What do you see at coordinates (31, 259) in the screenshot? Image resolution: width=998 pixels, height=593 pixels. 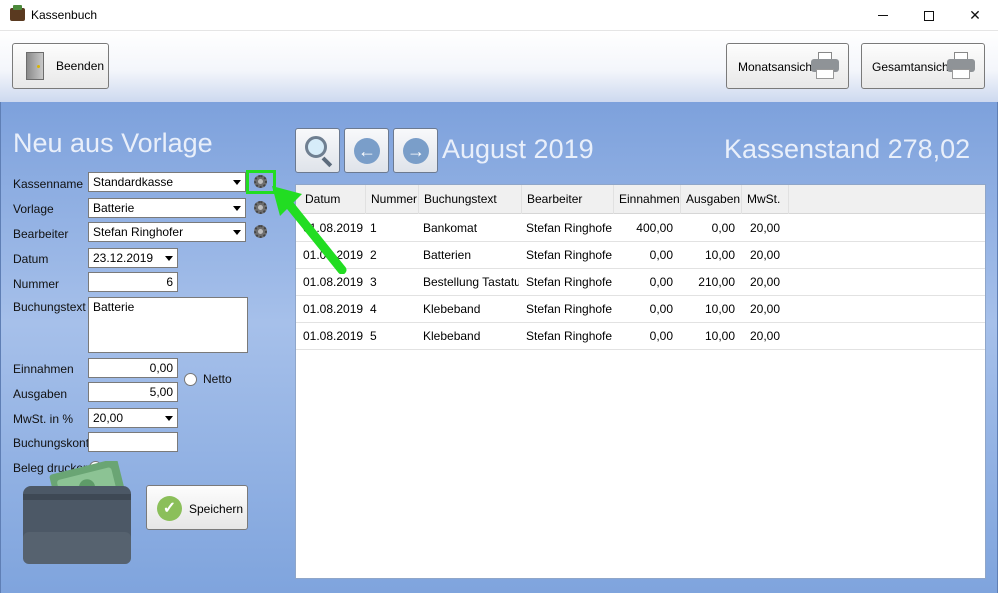 I see `datum-label: Datum` at bounding box center [31, 259].